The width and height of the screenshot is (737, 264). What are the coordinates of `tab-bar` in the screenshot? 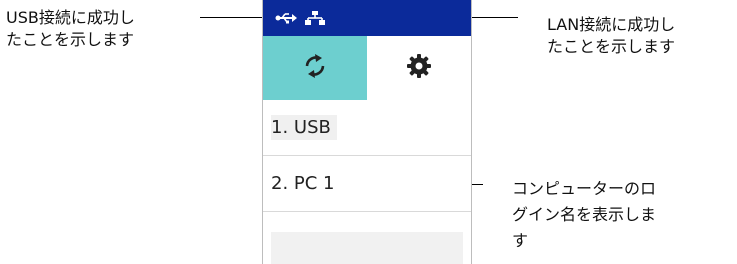 It's located at (367, 68).